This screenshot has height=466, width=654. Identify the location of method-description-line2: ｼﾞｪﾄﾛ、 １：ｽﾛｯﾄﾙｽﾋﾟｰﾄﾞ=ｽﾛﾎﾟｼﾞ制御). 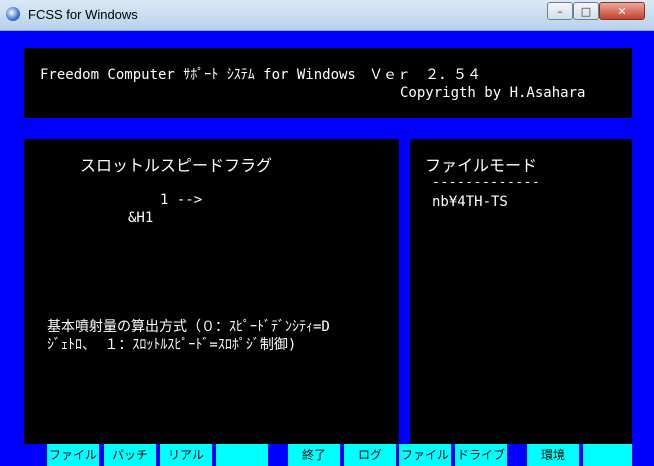
(172, 345).